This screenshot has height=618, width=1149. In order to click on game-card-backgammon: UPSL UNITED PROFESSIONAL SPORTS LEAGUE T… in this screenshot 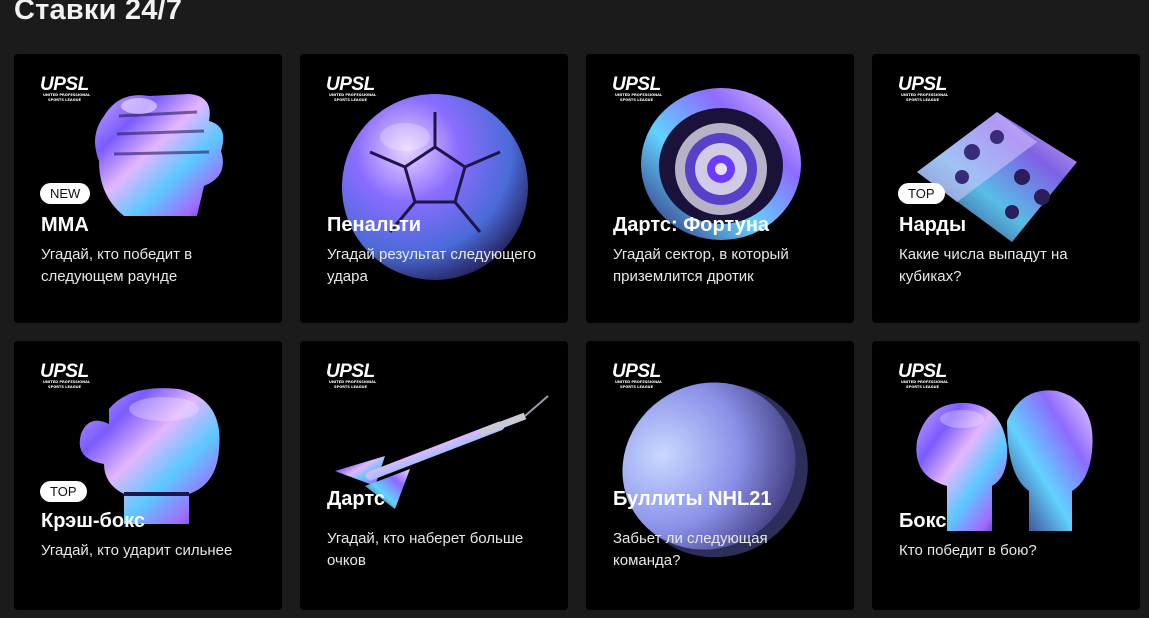, I will do `click(1006, 188)`.